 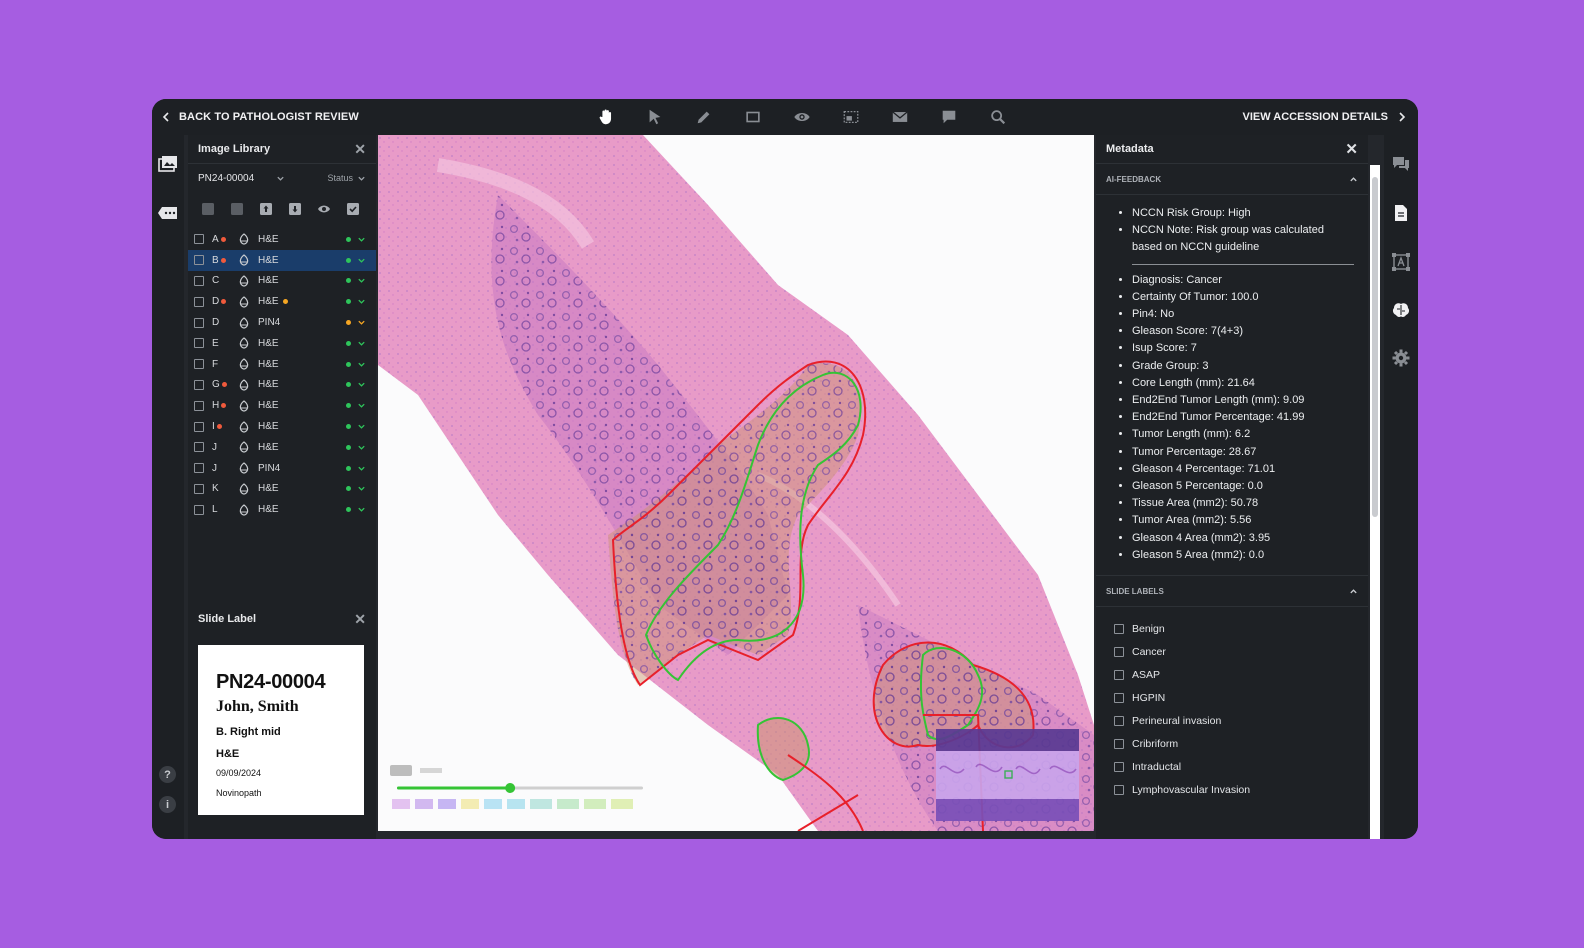 I want to click on zoom-search-tool, so click(x=997, y=117).